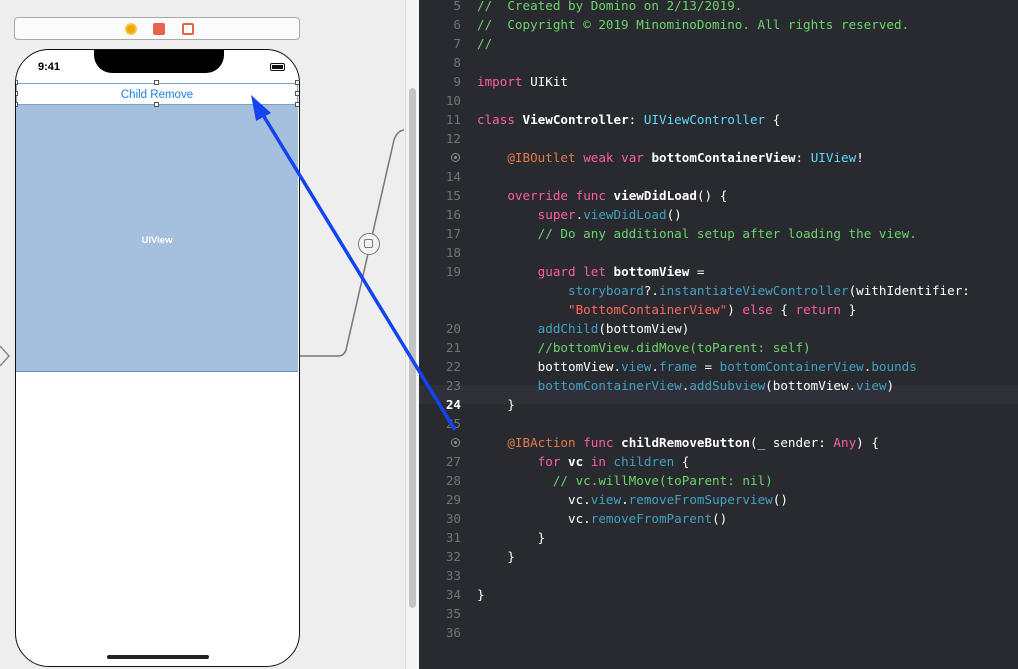 The width and height of the screenshot is (1018, 669). What do you see at coordinates (712, 195) in the screenshot?
I see `code-token: () {` at bounding box center [712, 195].